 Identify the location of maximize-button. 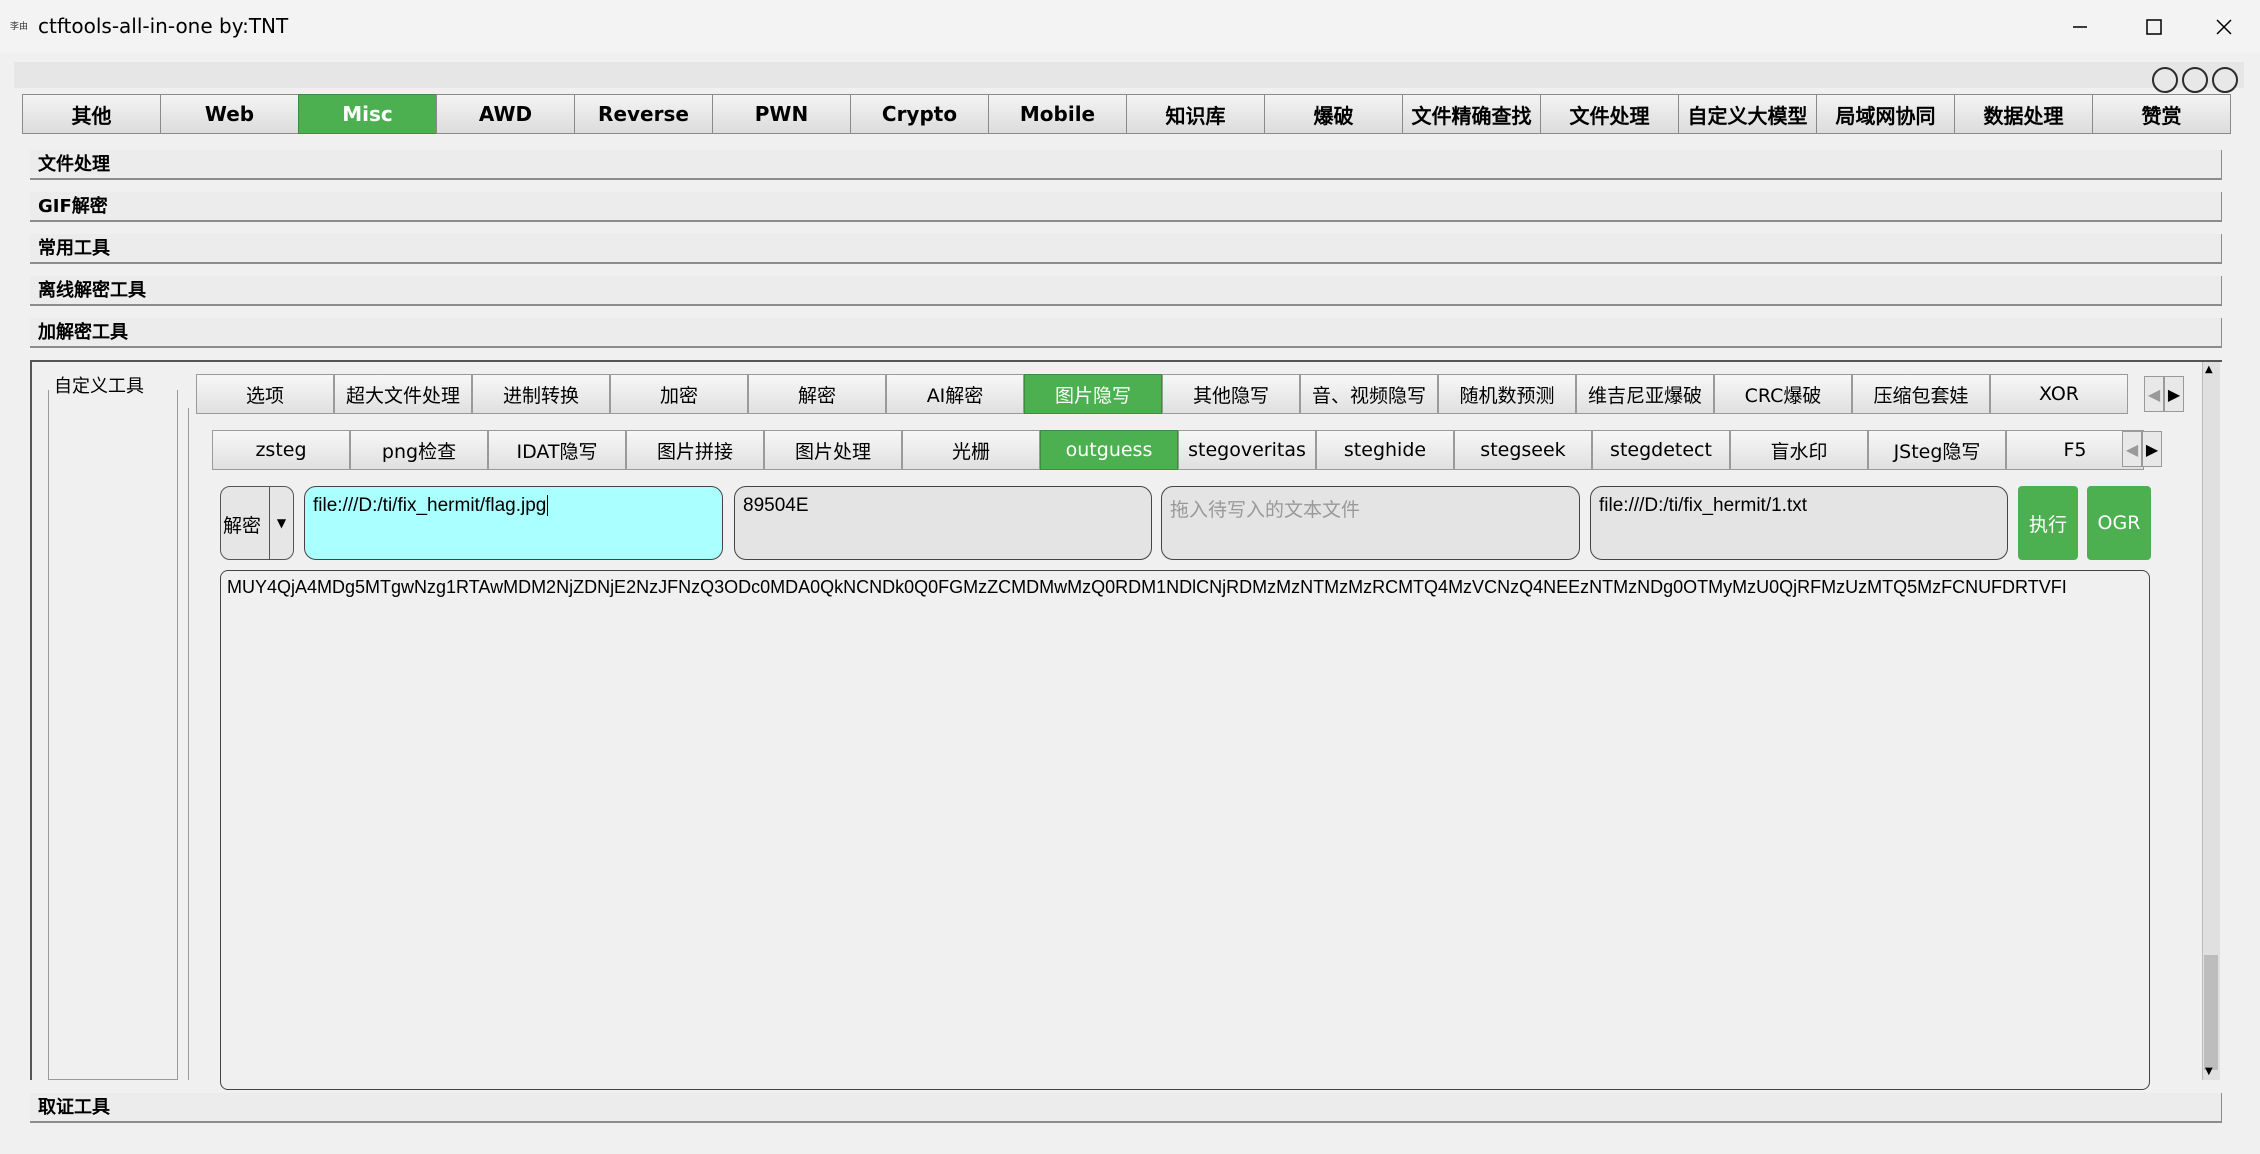
(2154, 27).